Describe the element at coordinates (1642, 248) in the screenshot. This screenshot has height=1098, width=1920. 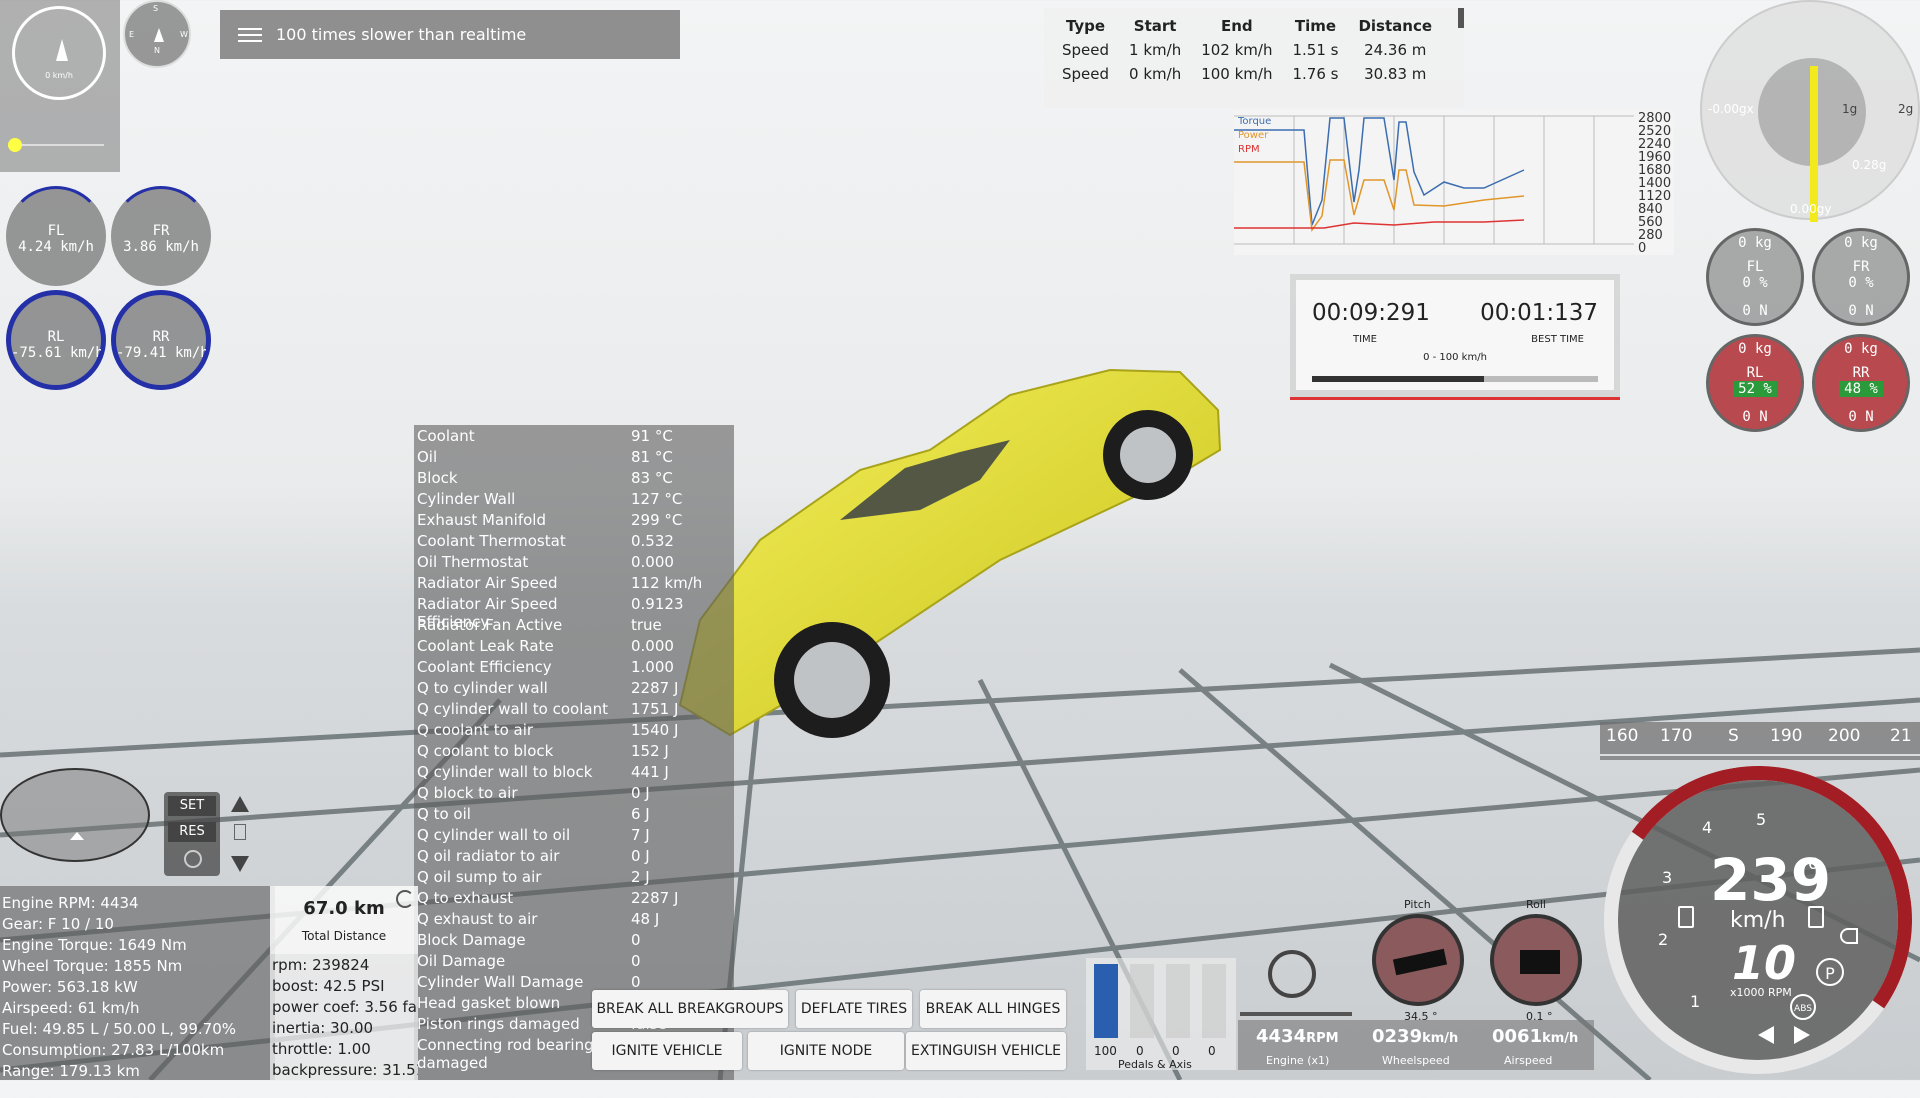
I see `svg-text: 0` at that location.